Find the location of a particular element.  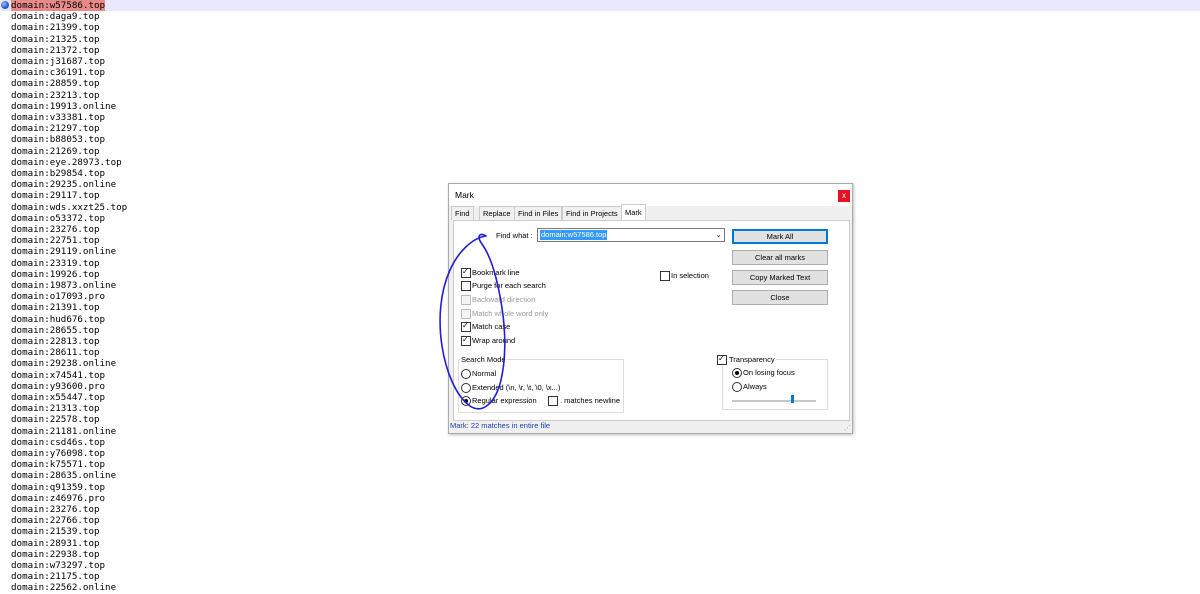

editor-line: domain:21399.top is located at coordinates (600, 27).